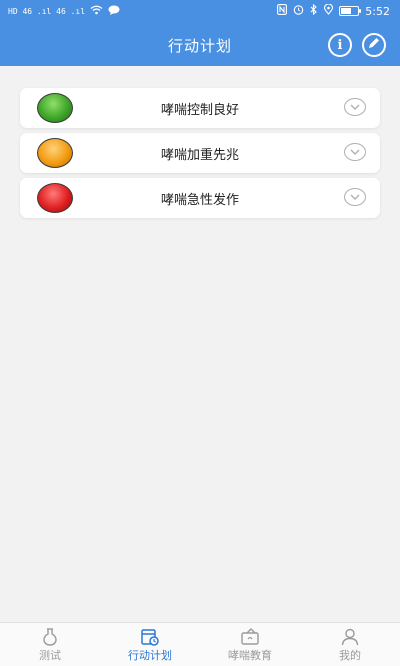  Describe the element at coordinates (298, 11) in the screenshot. I see `alarm-icon` at that location.